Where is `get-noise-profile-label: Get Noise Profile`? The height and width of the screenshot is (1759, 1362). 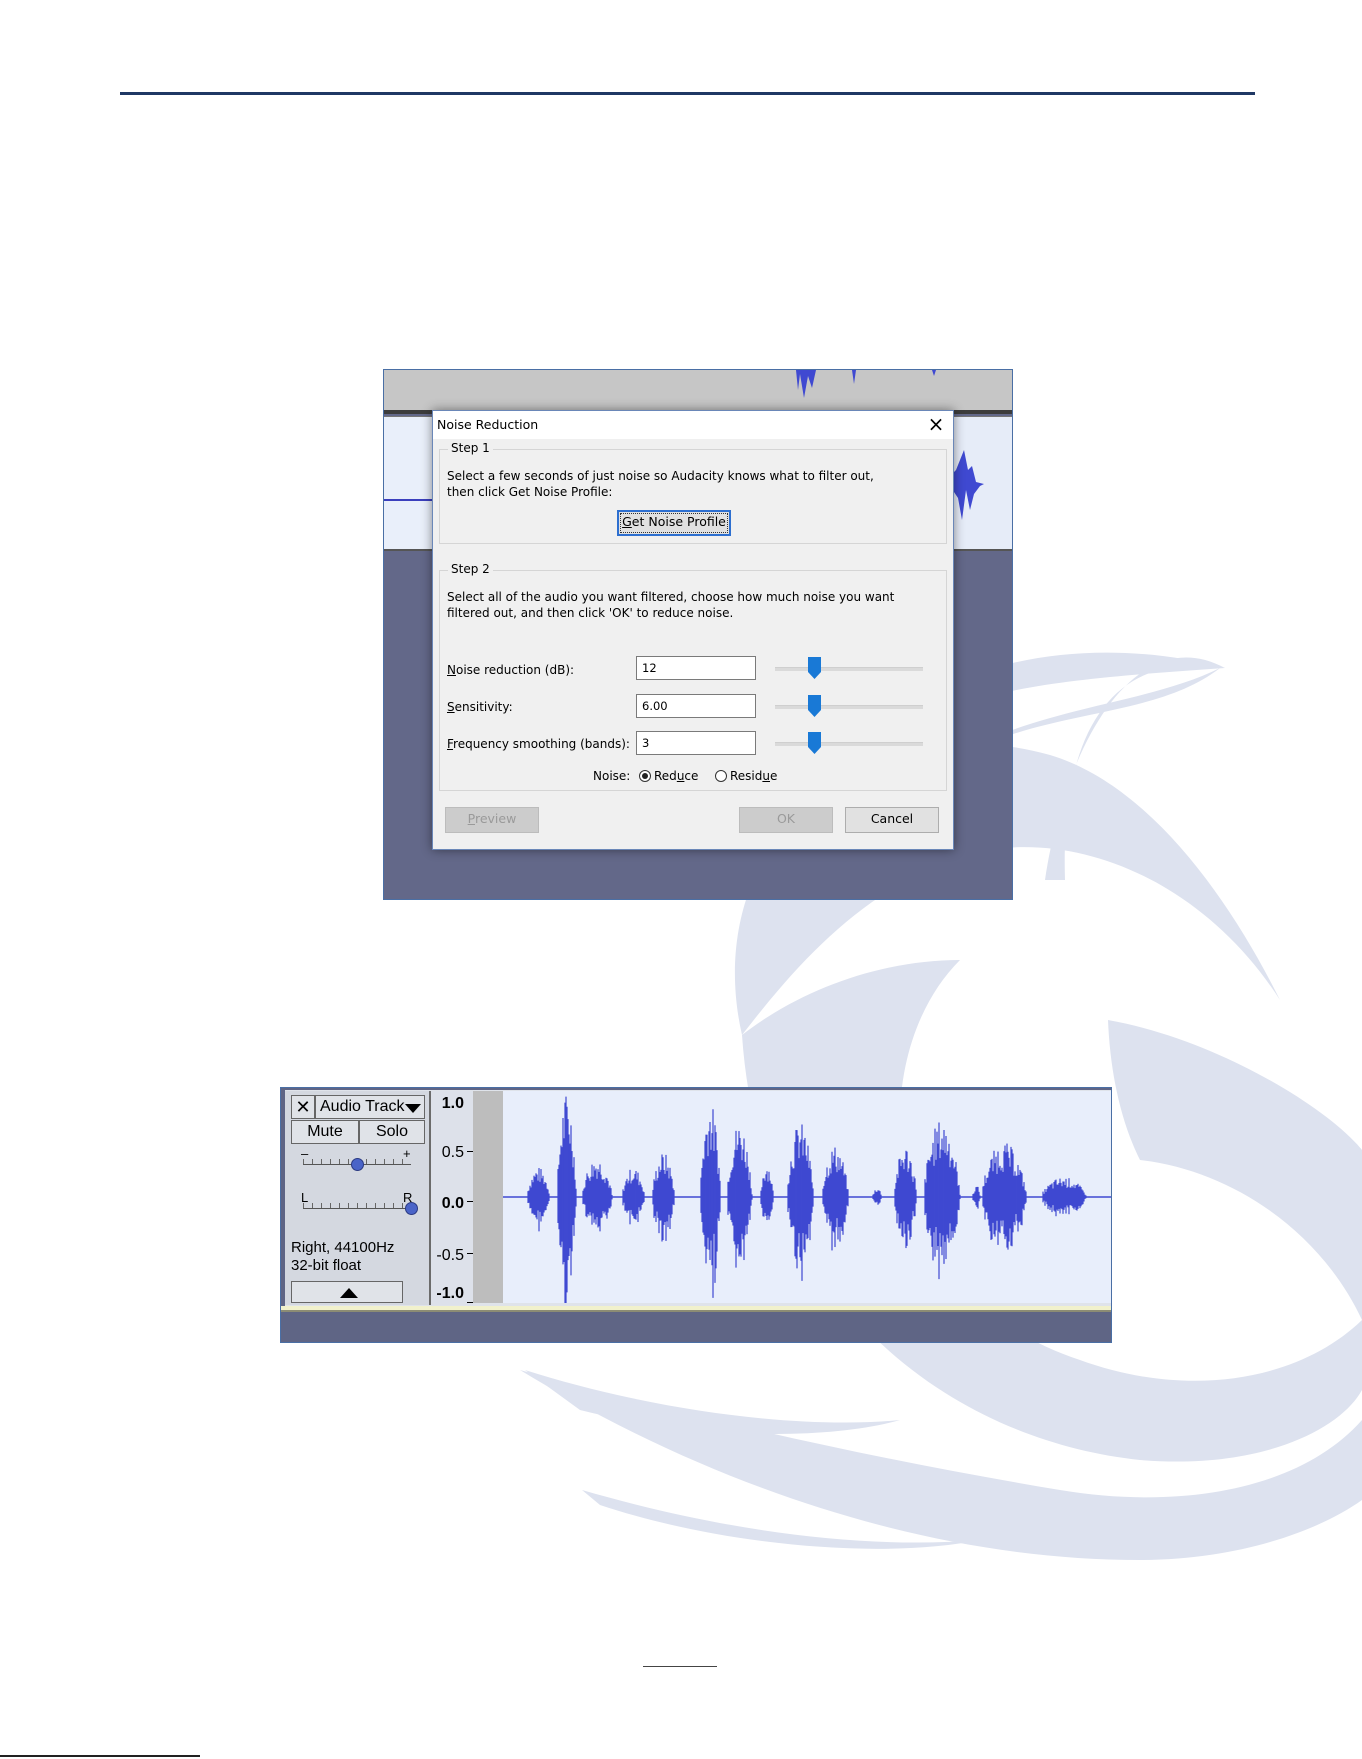
get-noise-profile-label: Get Noise Profile is located at coordinates (674, 521).